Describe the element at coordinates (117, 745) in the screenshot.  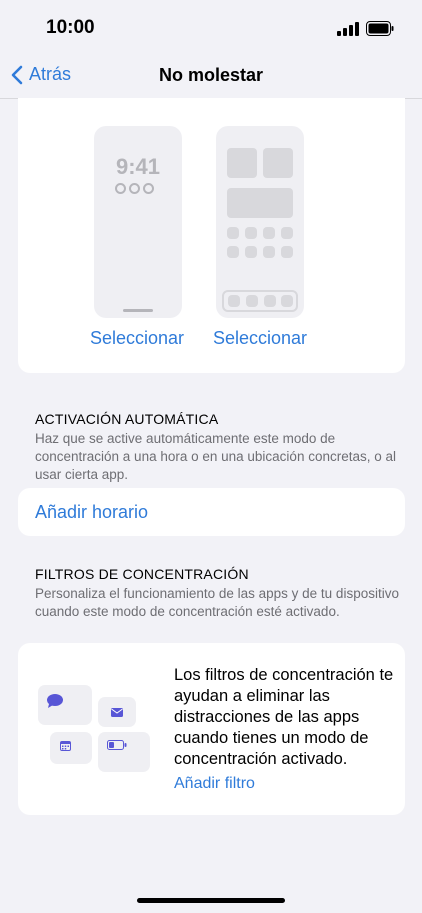
I see `low-battery-icon` at that location.